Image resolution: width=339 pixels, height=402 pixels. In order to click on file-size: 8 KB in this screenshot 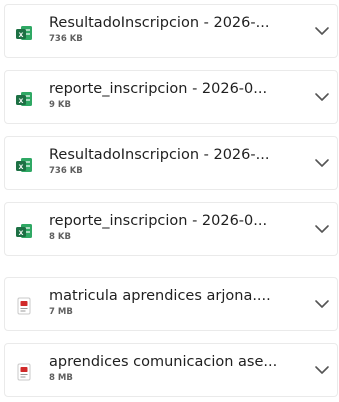, I will do `click(60, 237)`.